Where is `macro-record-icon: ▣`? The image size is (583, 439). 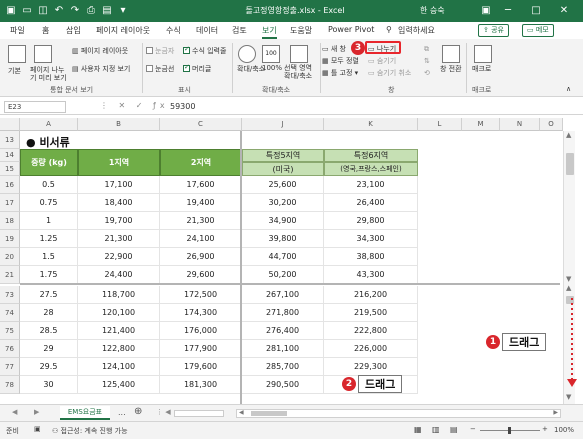 macro-record-icon: ▣ is located at coordinates (37, 429).